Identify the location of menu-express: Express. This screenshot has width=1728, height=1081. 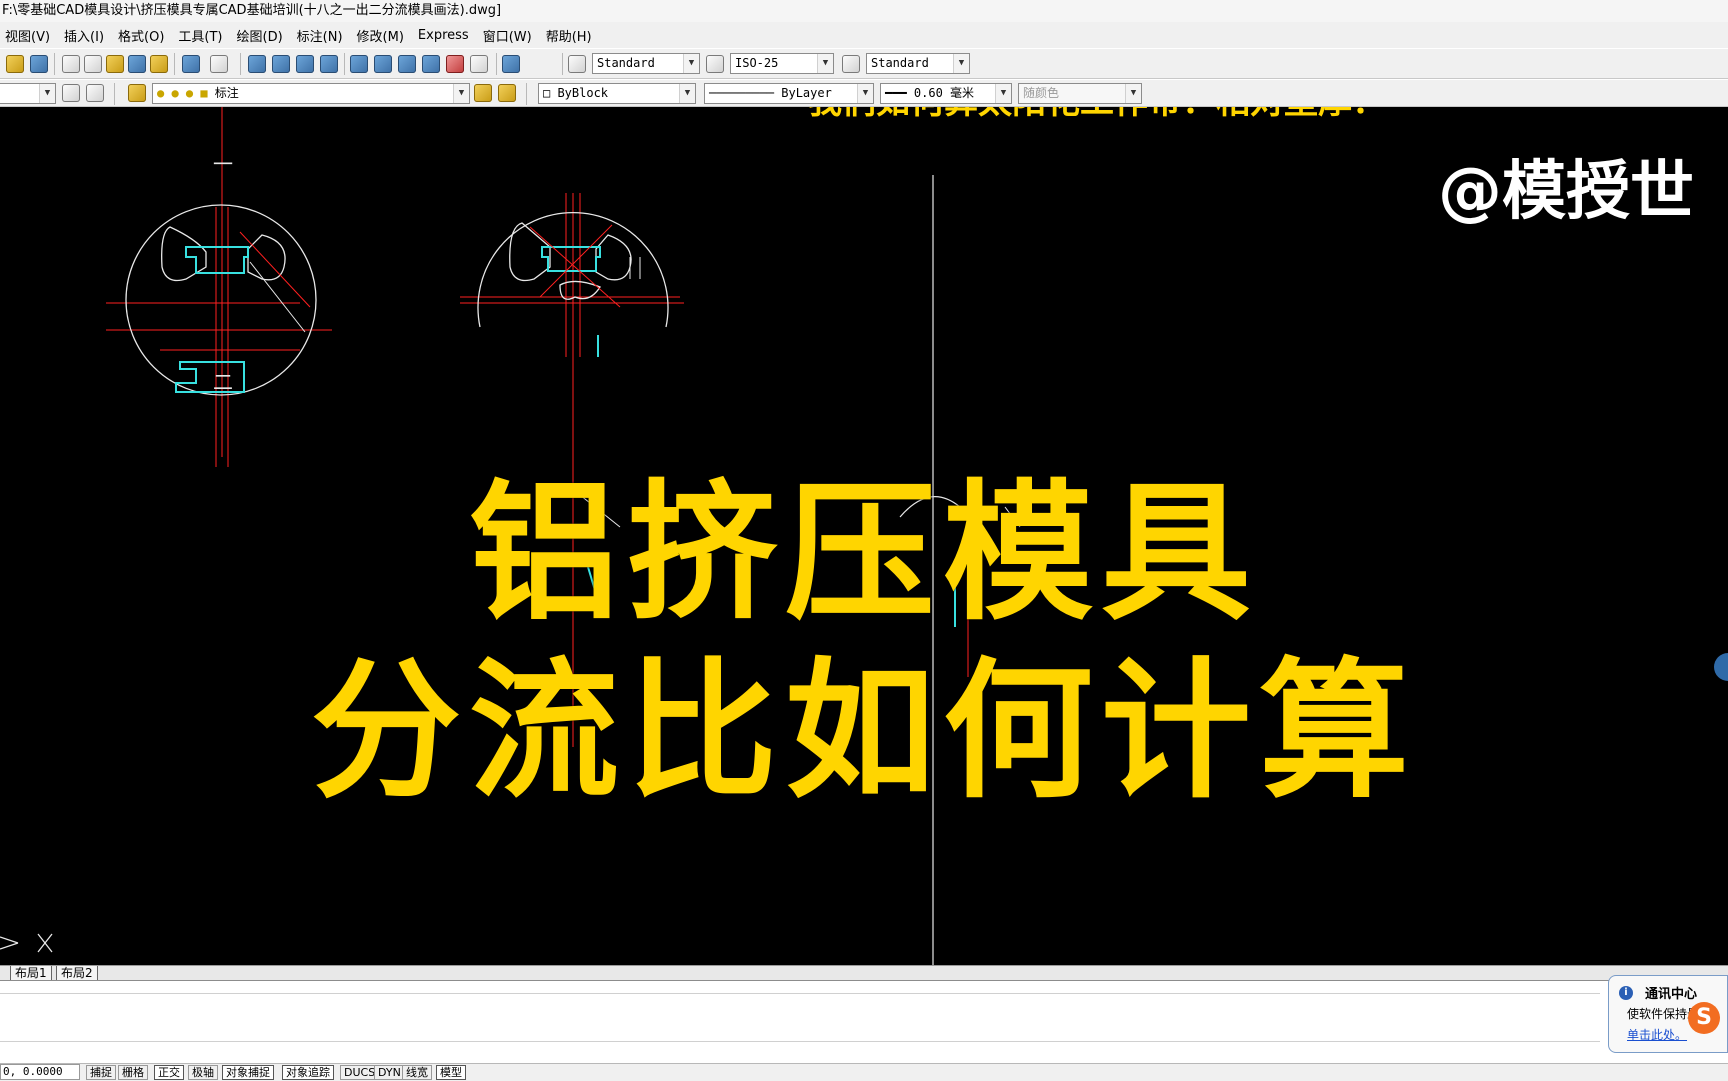
(445, 35).